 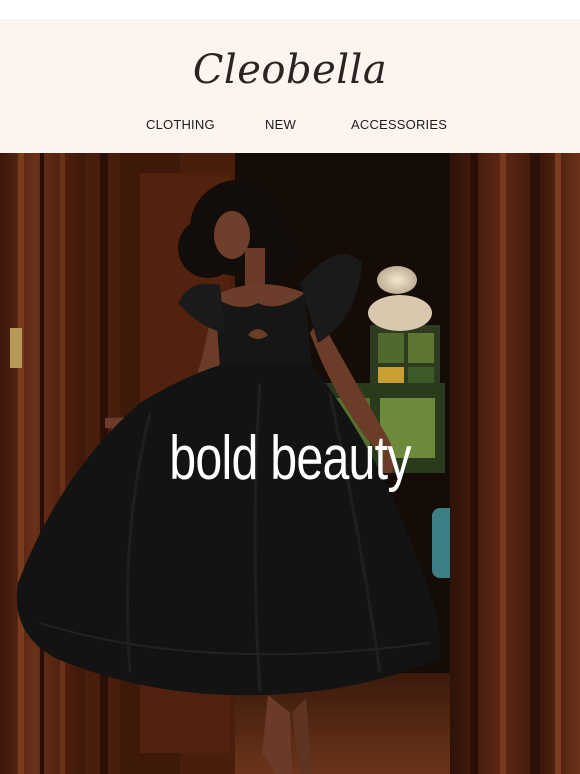 I want to click on top-spacer, so click(x=290, y=9).